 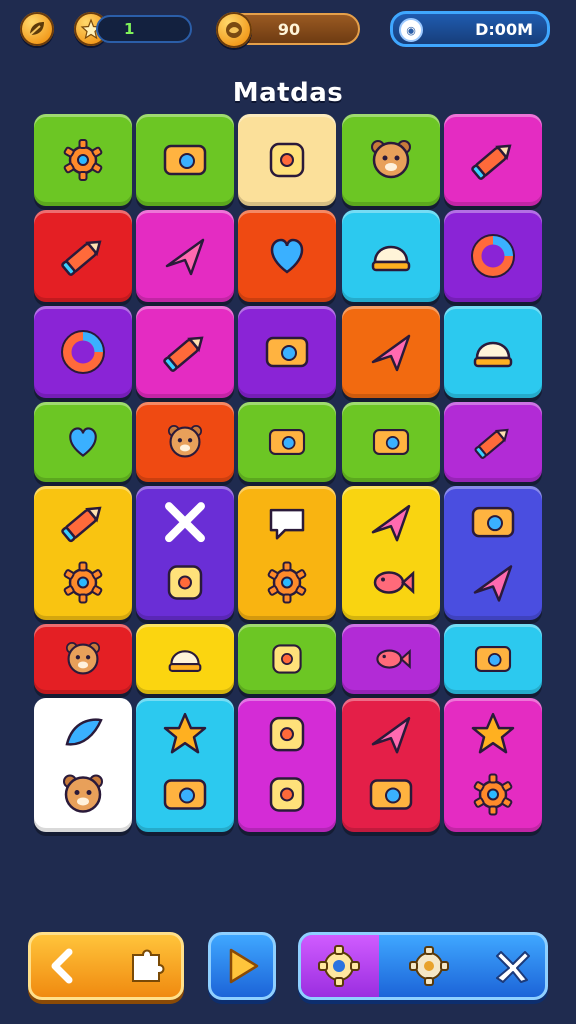 I want to click on calculator-icon, so click(x=287, y=442).